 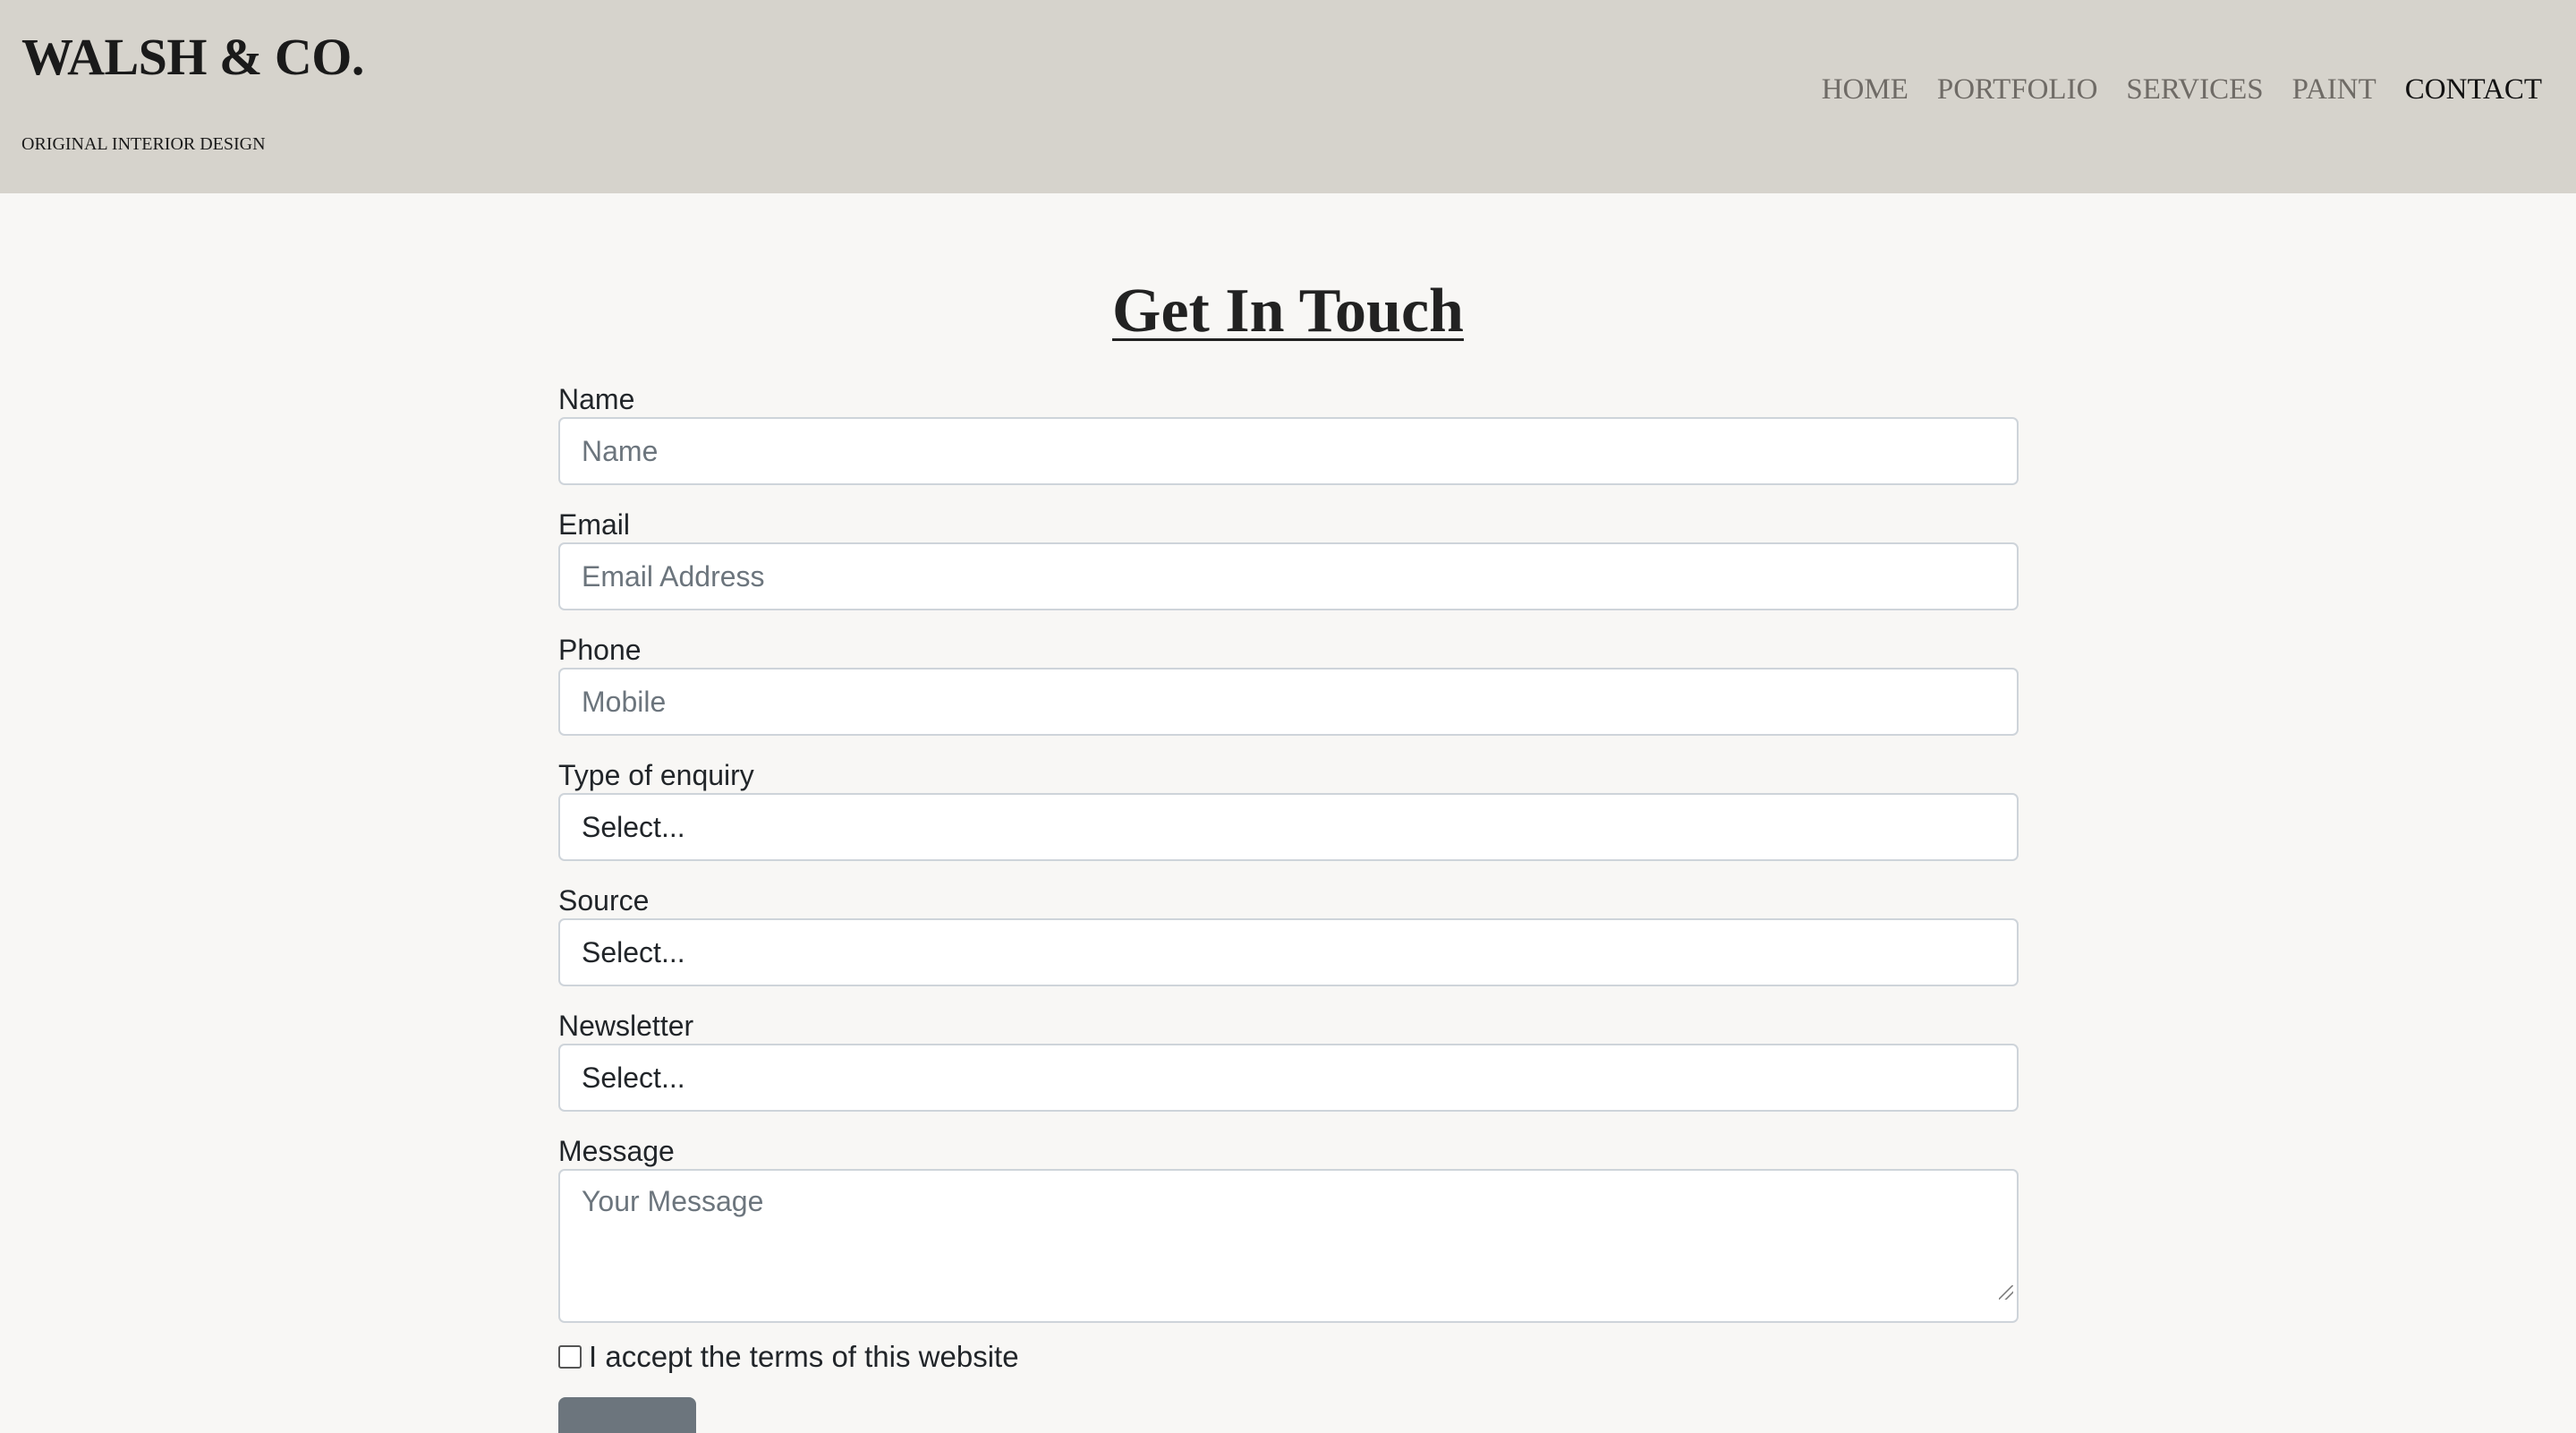 What do you see at coordinates (1288, 311) in the screenshot?
I see `page-title: Get In Touch` at bounding box center [1288, 311].